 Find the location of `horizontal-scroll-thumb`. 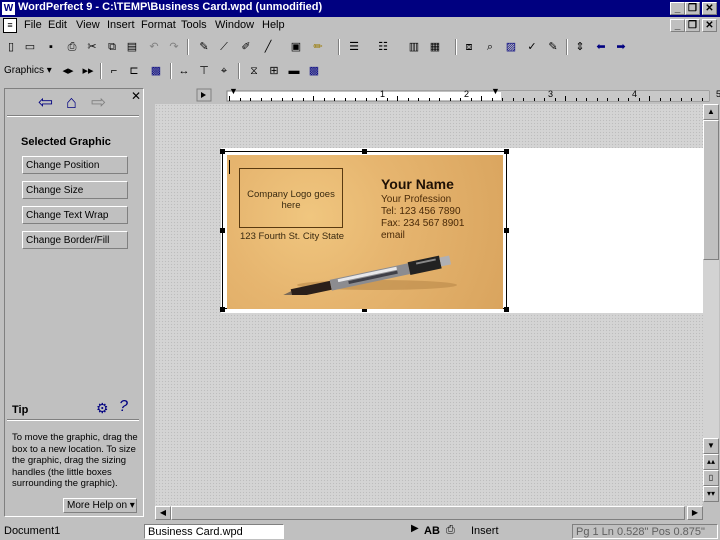

horizontal-scroll-thumb is located at coordinates (428, 513).